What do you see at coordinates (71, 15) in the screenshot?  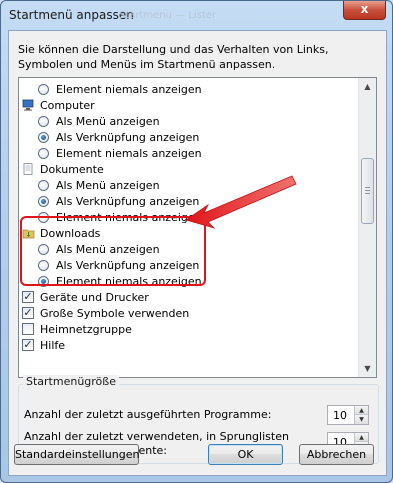 I see `window-title: Startmenü anpassen` at bounding box center [71, 15].